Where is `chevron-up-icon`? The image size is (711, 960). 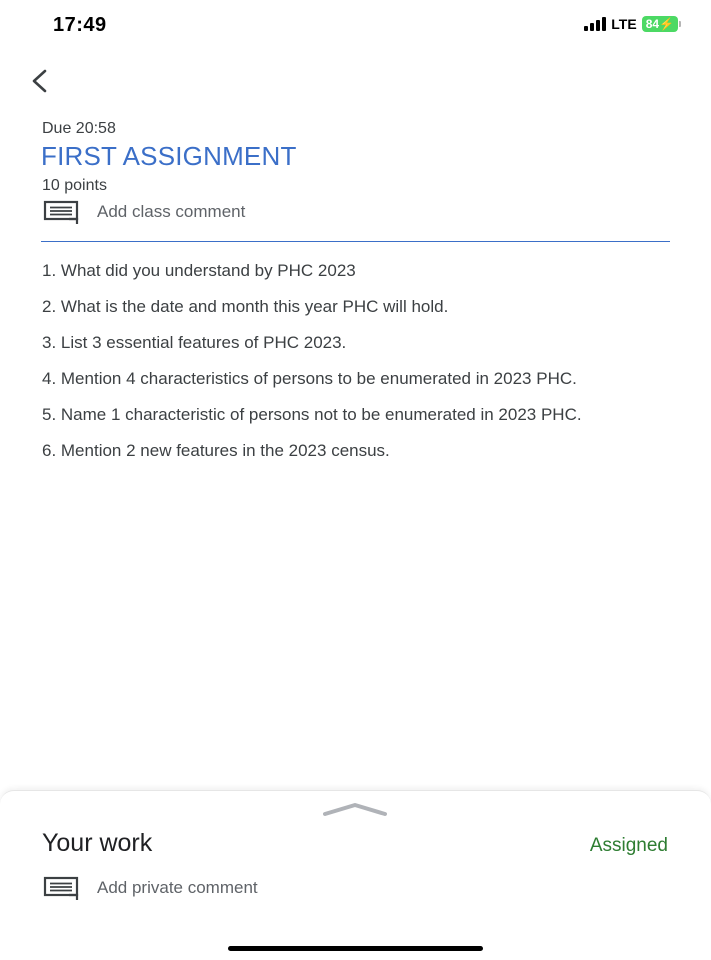 chevron-up-icon is located at coordinates (355, 809).